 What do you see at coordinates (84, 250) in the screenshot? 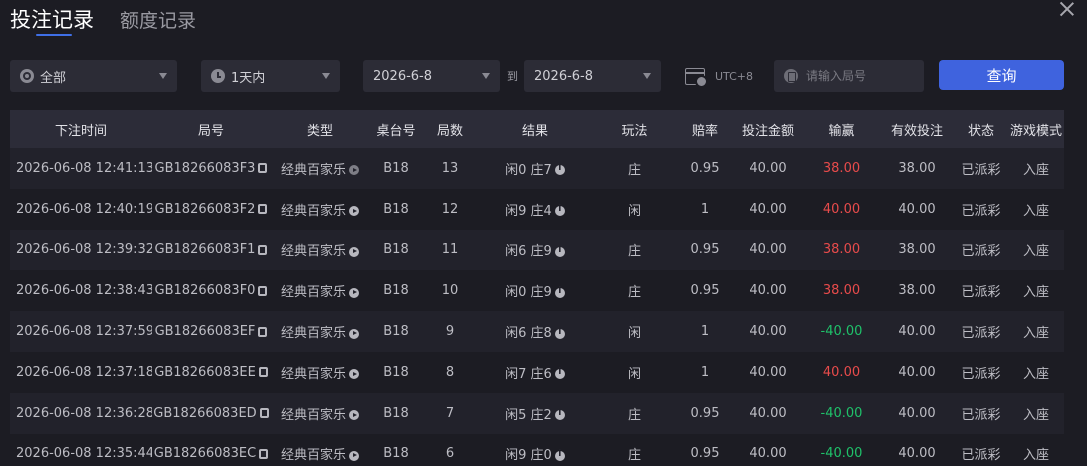
I see `bet-time: 2026-06-08 12:39:32` at bounding box center [84, 250].